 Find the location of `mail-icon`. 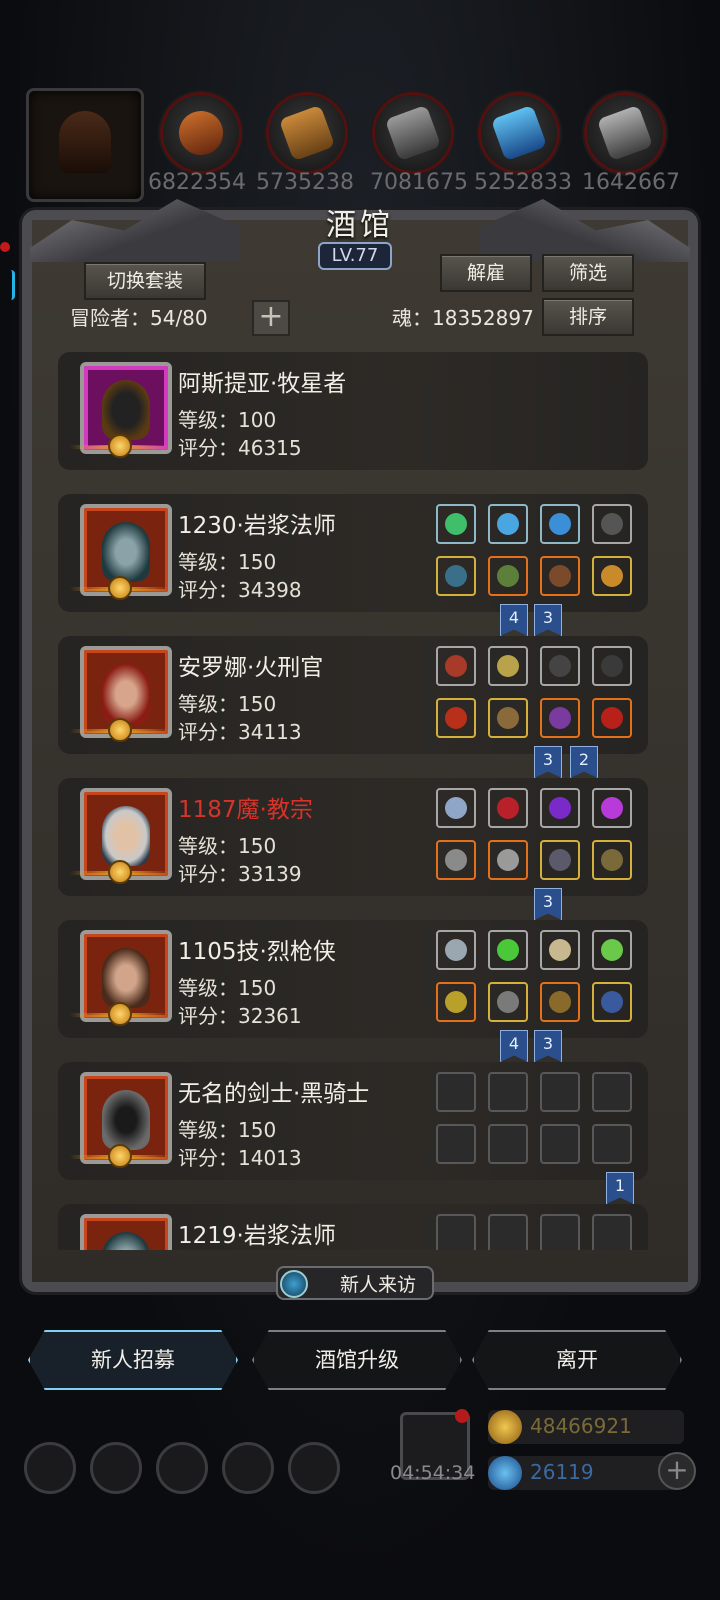

mail-icon is located at coordinates (248, 1468).